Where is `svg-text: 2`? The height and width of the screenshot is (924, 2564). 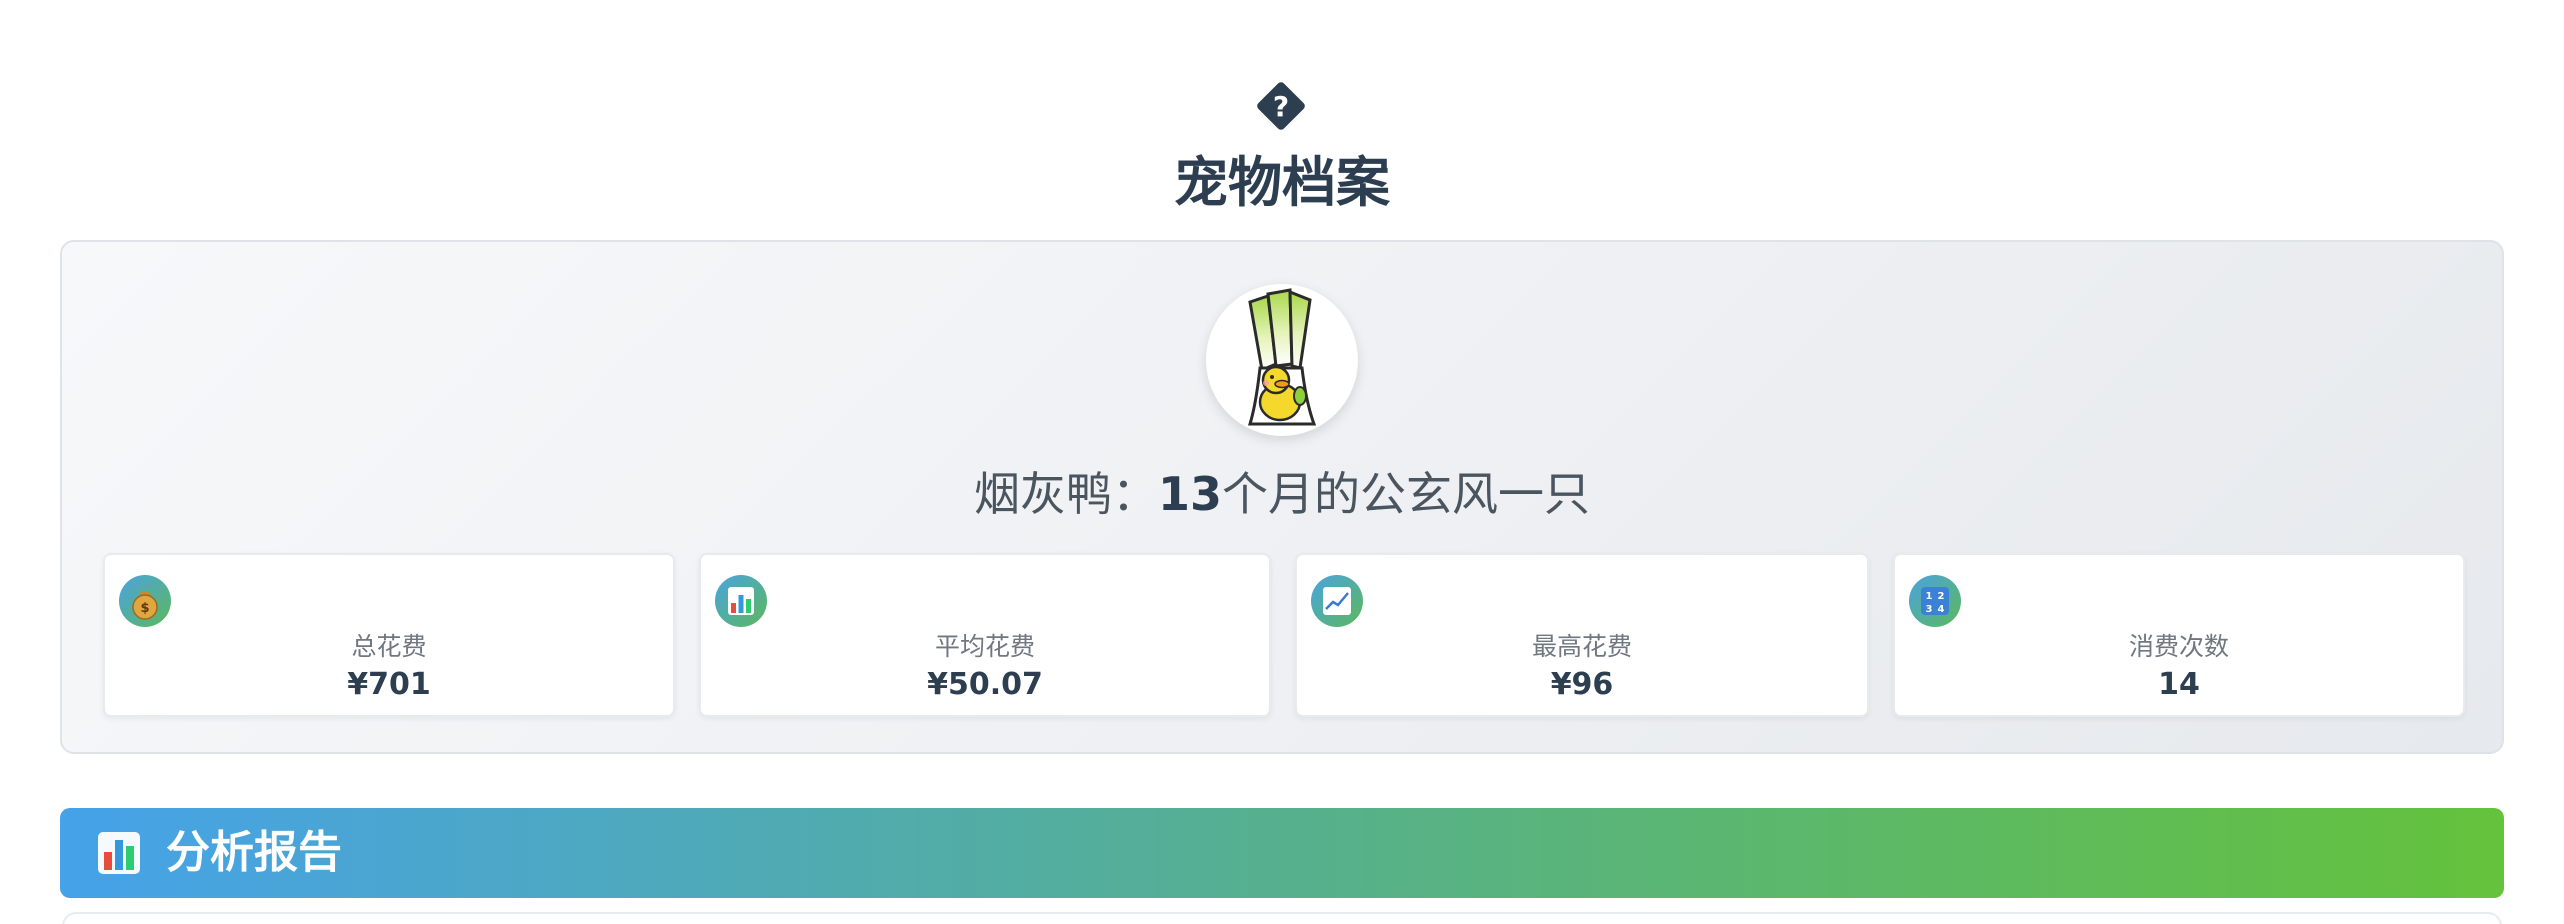 svg-text: 2 is located at coordinates (1941, 596).